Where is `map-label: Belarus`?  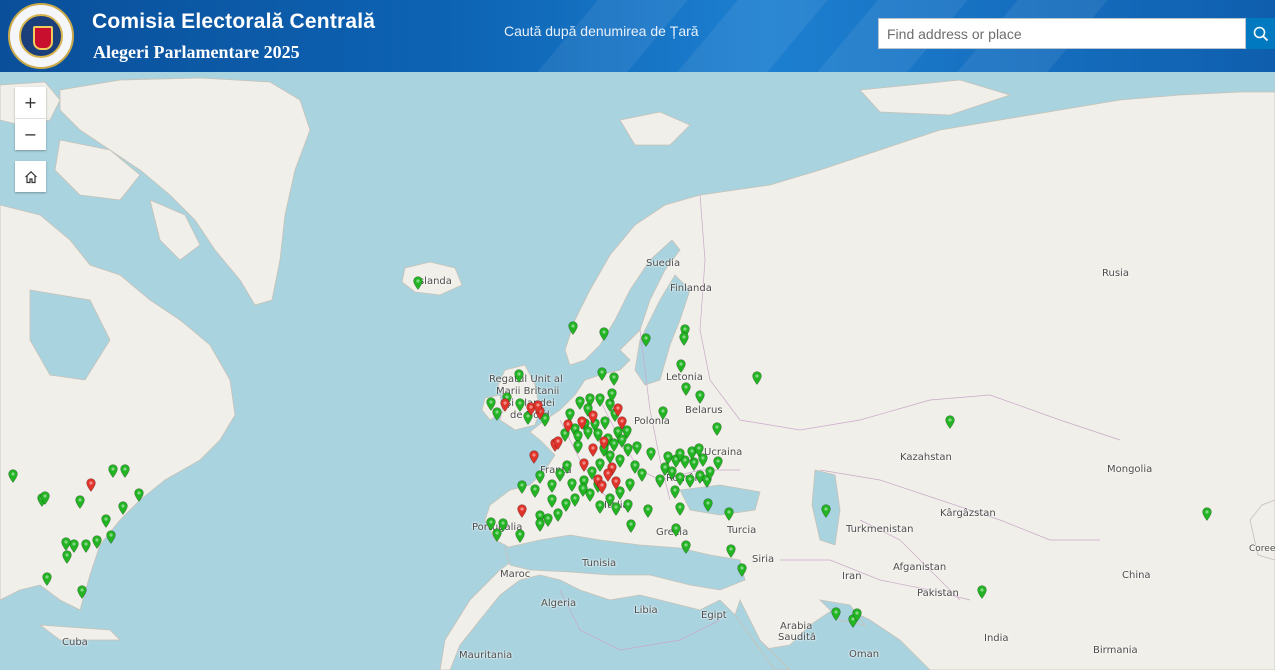
map-label: Belarus is located at coordinates (704, 410).